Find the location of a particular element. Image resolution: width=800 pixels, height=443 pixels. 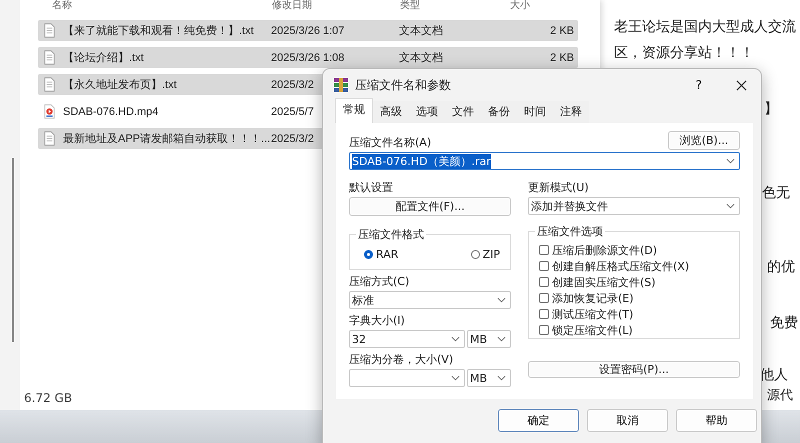

option-label: 创建固实压缩文件(S) is located at coordinates (604, 282).